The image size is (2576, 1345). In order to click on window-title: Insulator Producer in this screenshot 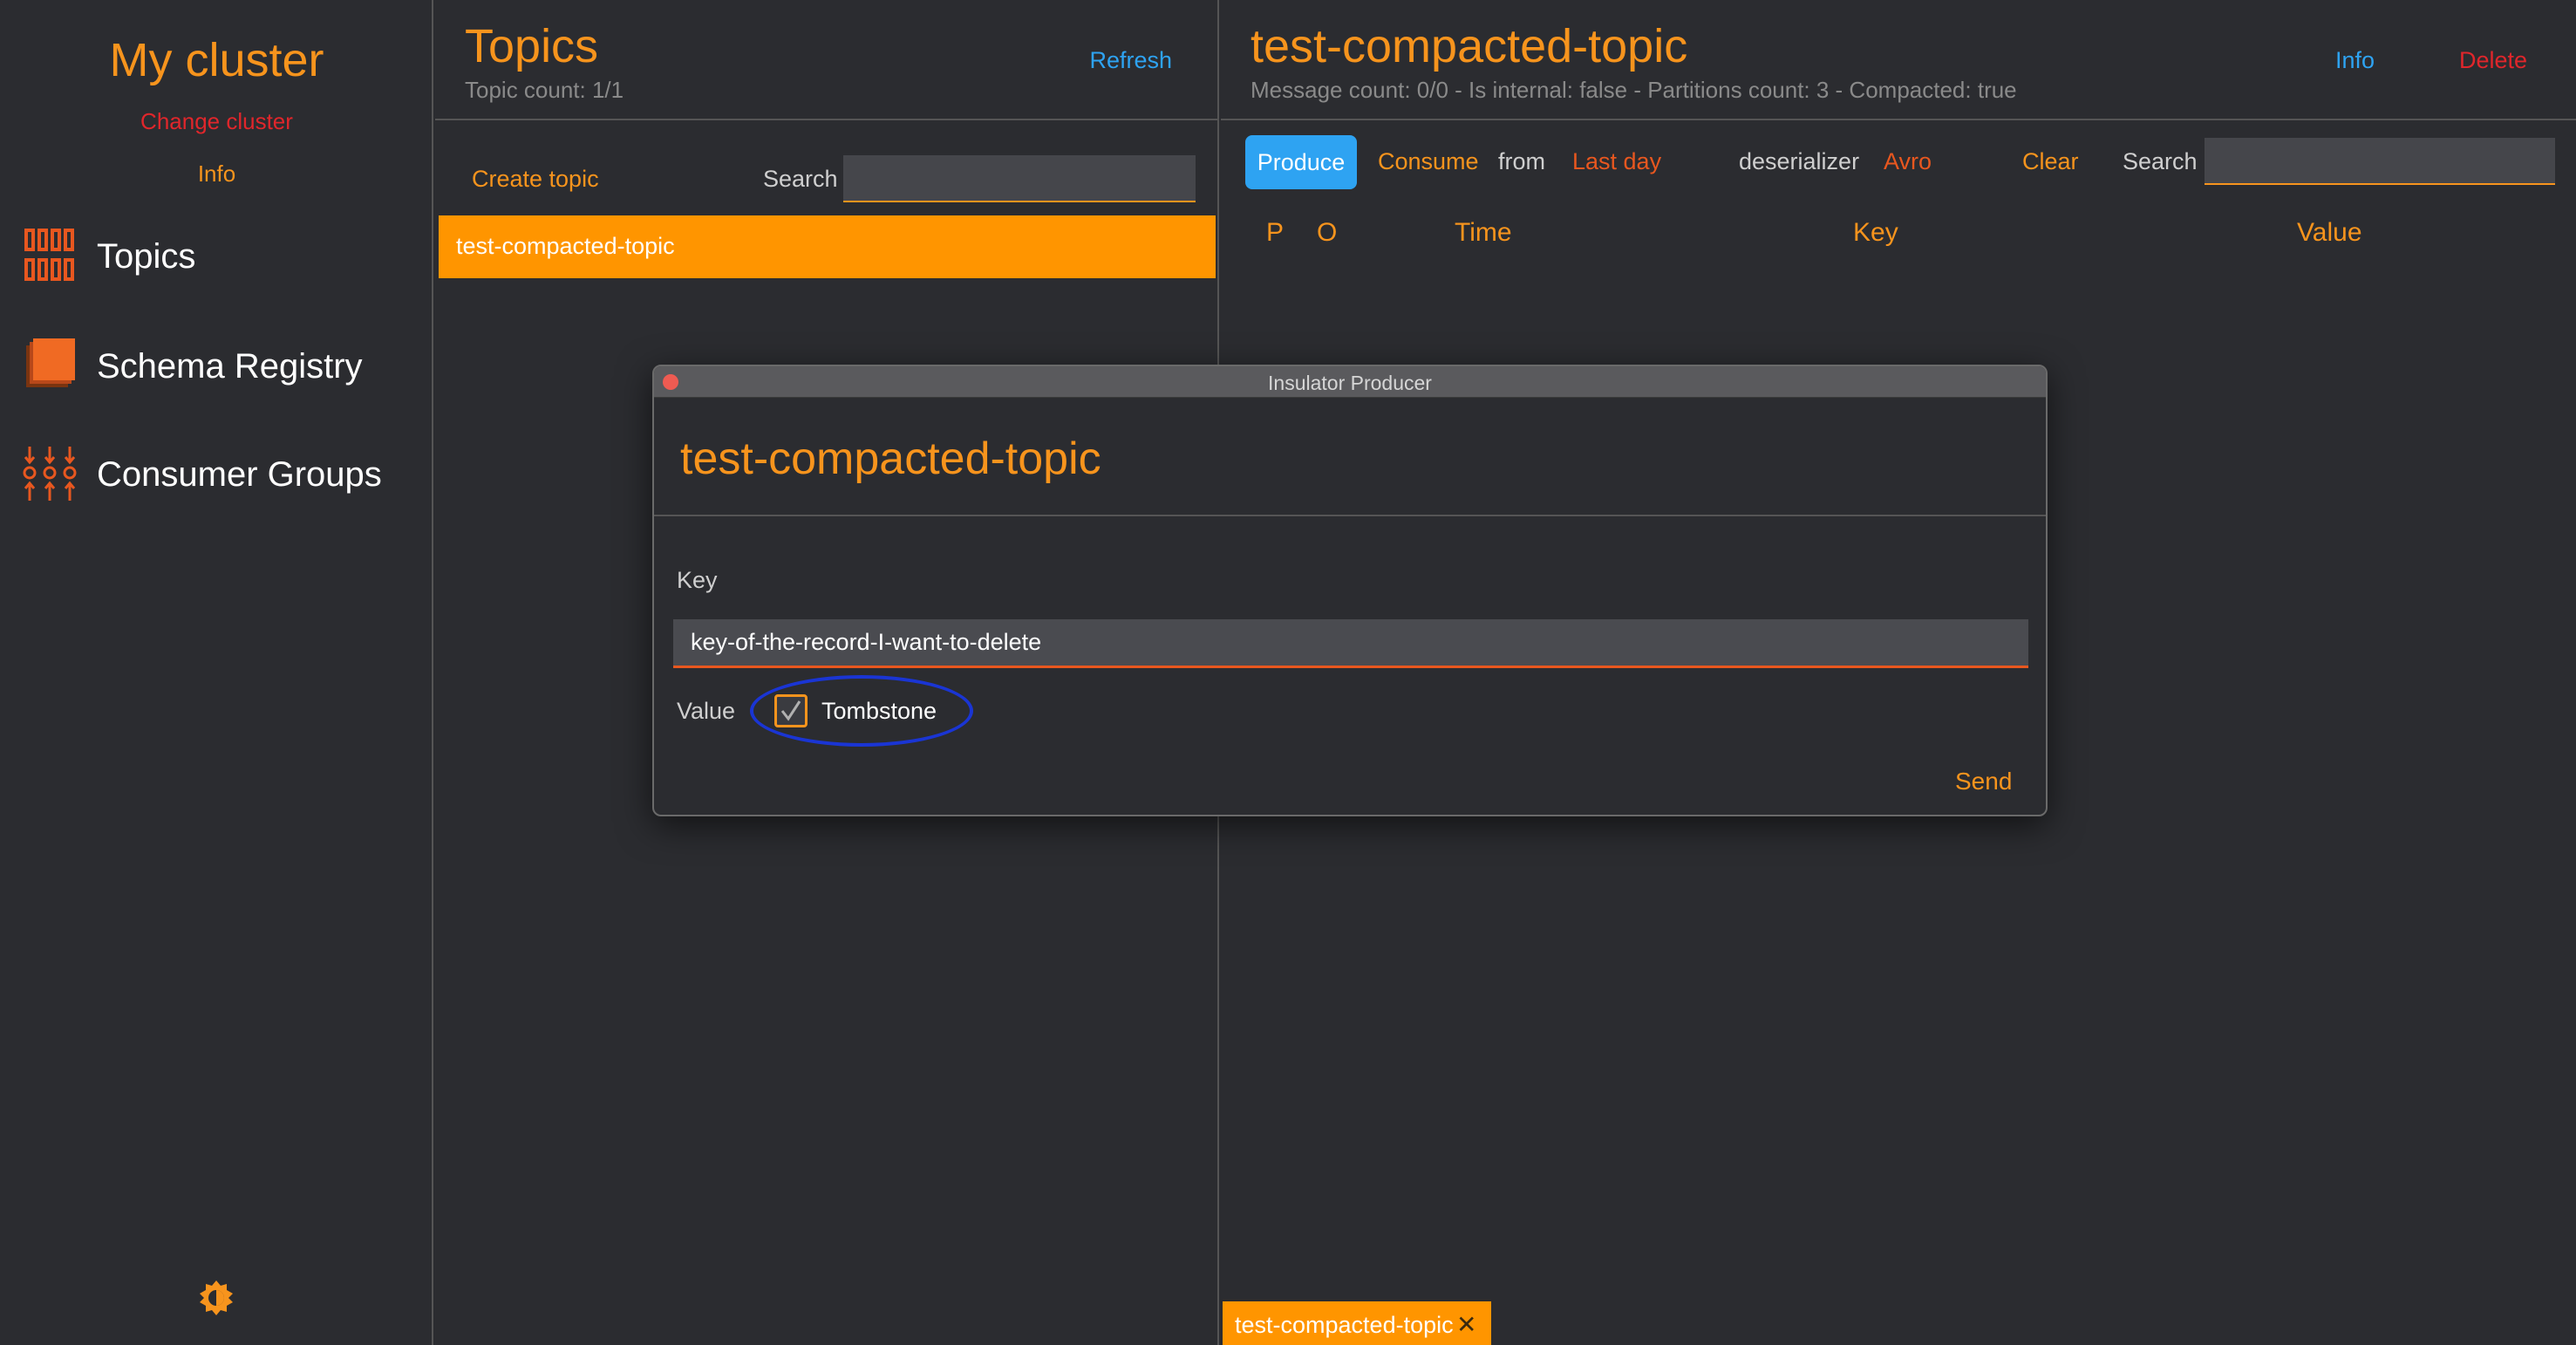, I will do `click(1350, 383)`.